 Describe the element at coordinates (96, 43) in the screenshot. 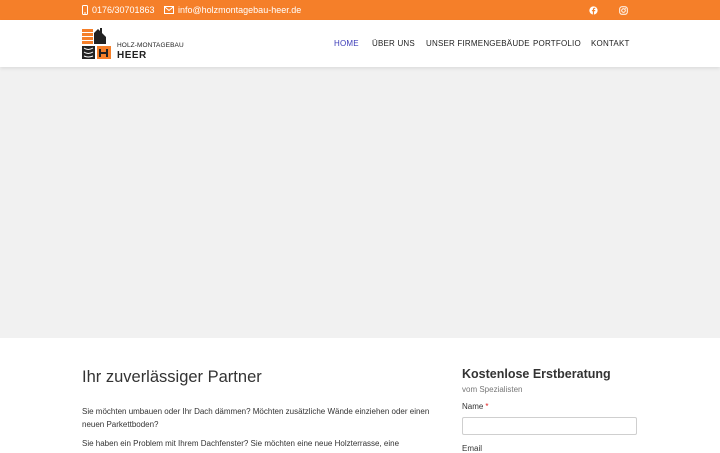

I see `logo-mark-icon` at that location.